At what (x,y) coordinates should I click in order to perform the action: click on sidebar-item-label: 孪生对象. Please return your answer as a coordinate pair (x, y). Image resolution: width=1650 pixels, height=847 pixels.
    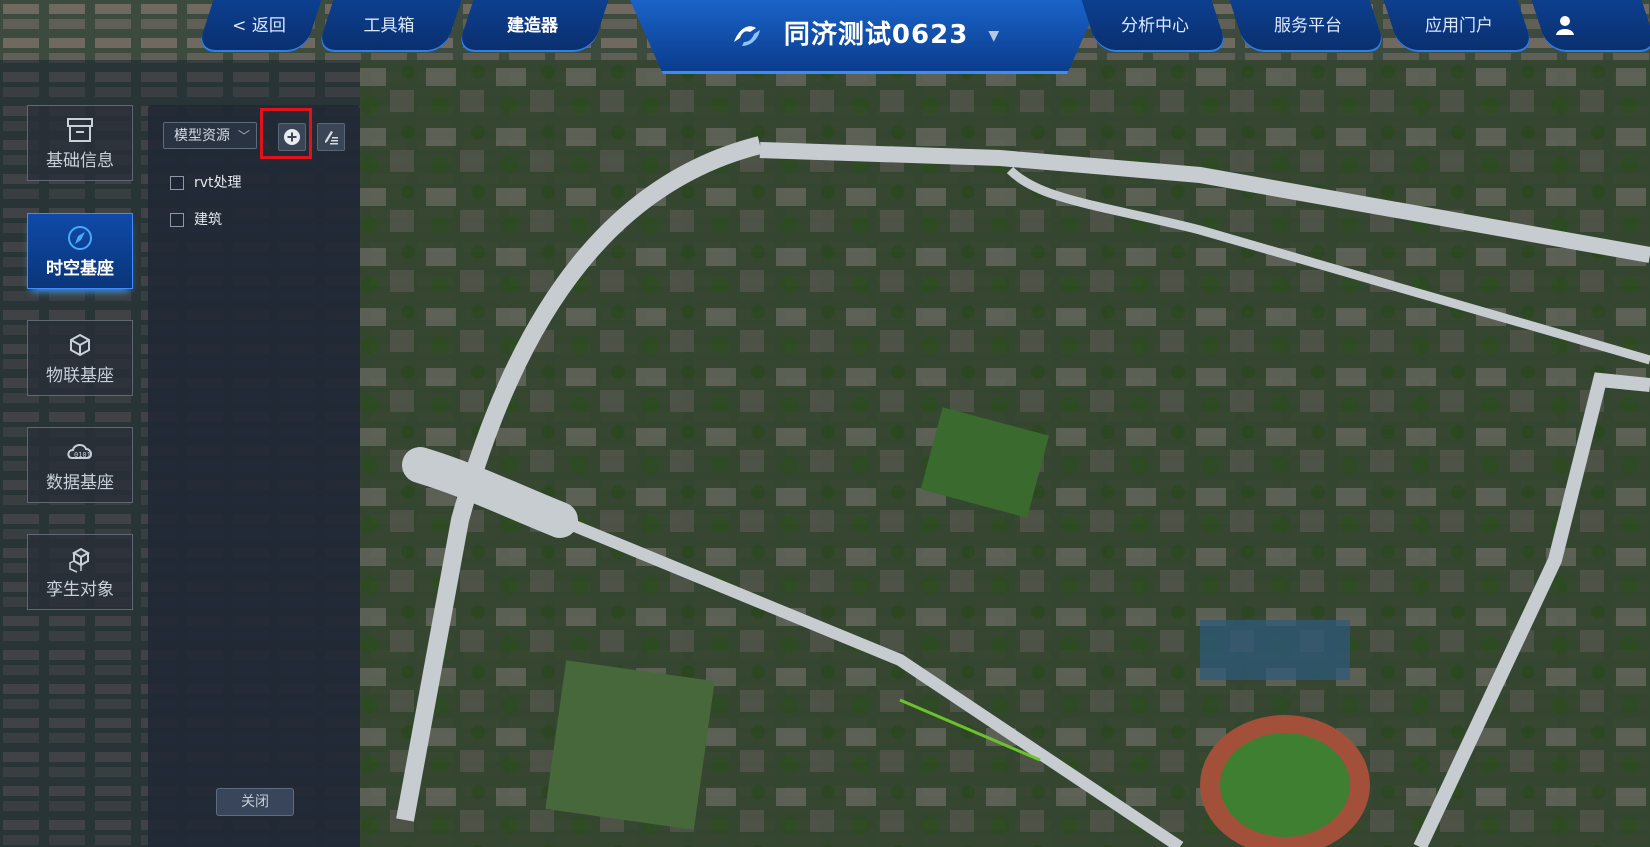
    Looking at the image, I should click on (80, 590).